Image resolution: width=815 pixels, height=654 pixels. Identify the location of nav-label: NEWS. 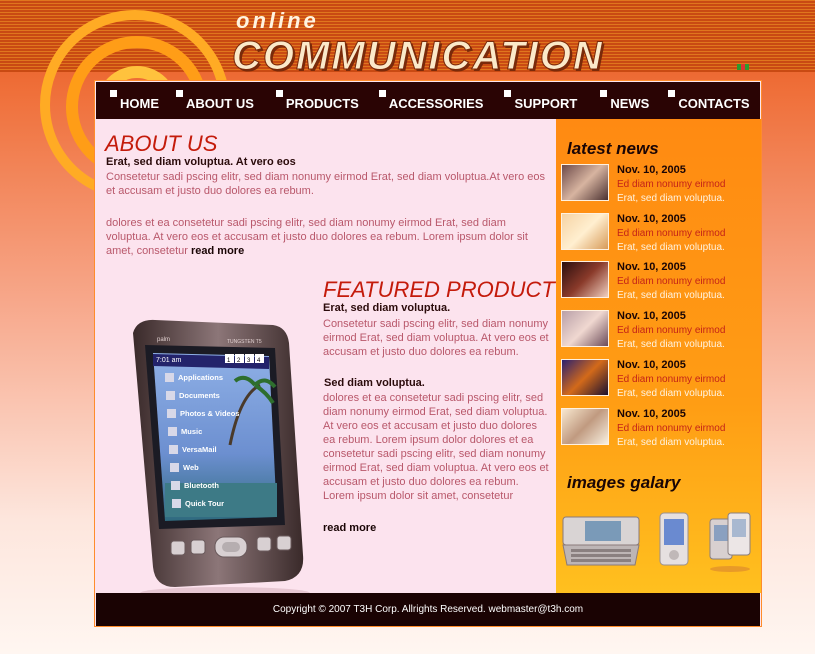
(630, 103).